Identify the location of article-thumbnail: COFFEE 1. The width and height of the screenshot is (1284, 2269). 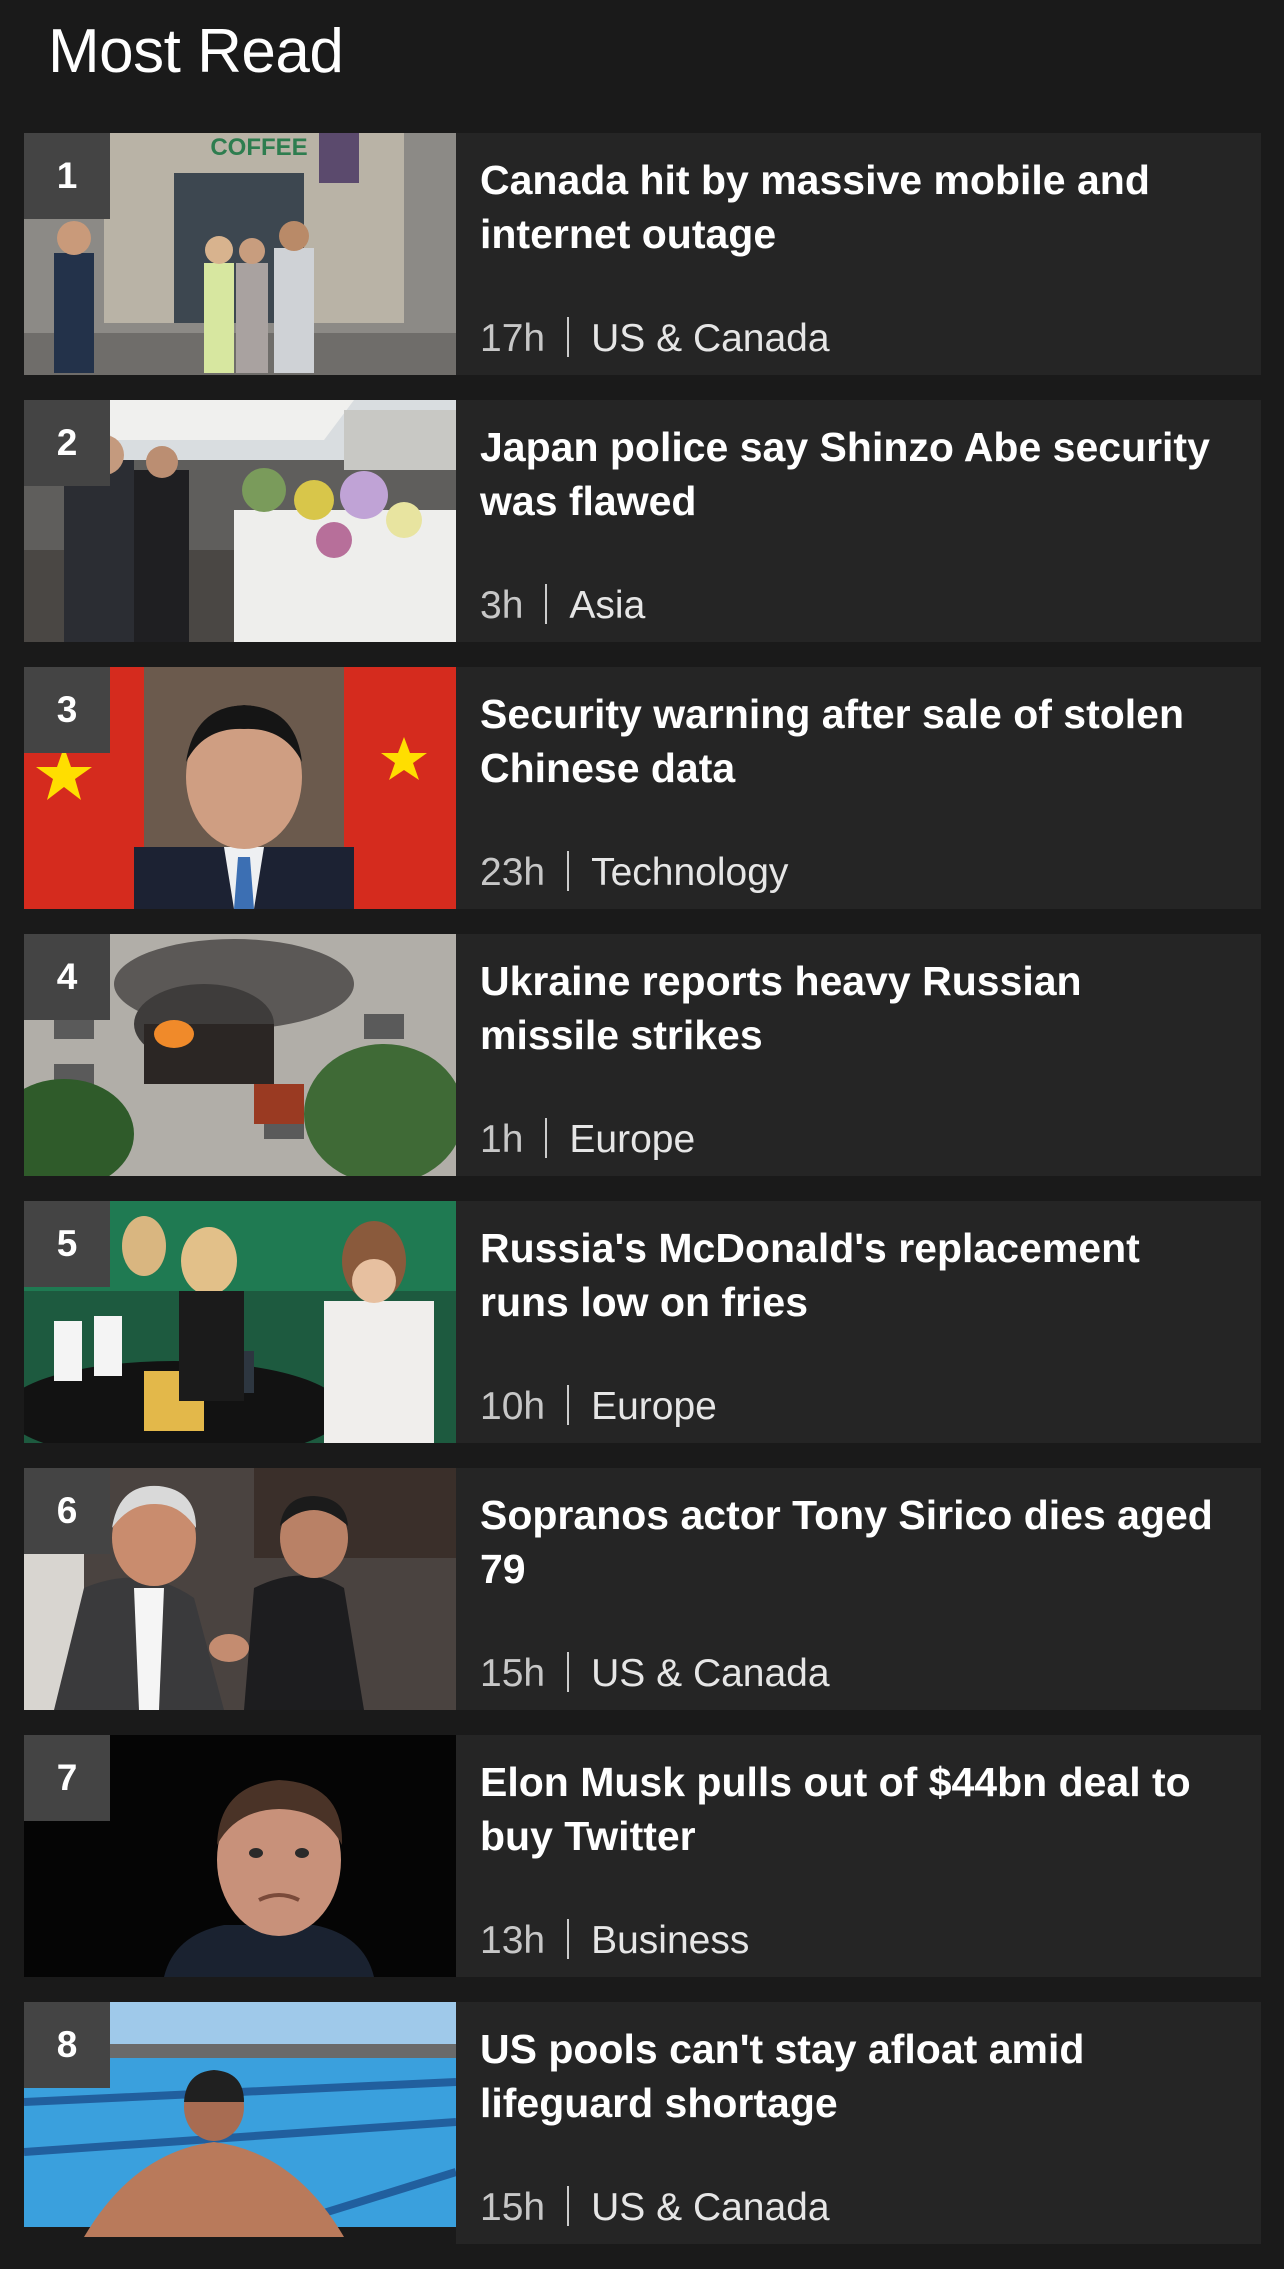
(240, 254).